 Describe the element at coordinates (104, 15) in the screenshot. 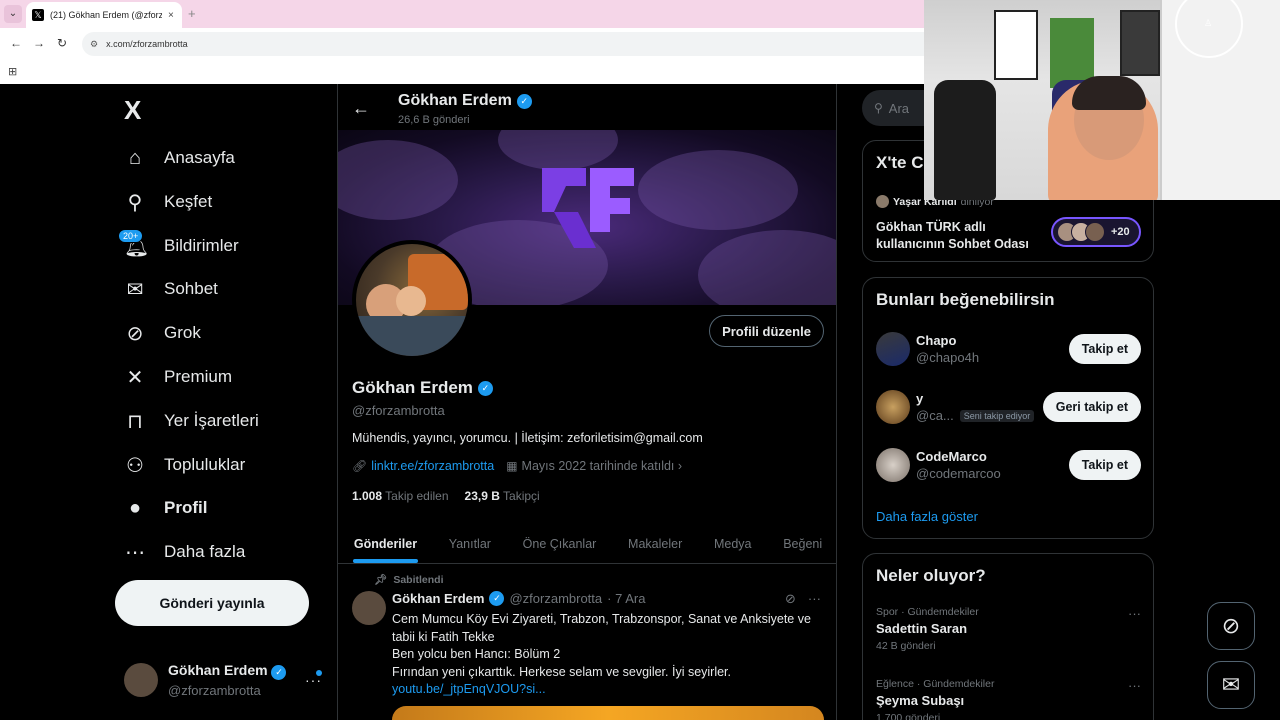

I see `browser-tab: 𝕏 (21) Gökhan Erdem (@zforzamb ×` at that location.